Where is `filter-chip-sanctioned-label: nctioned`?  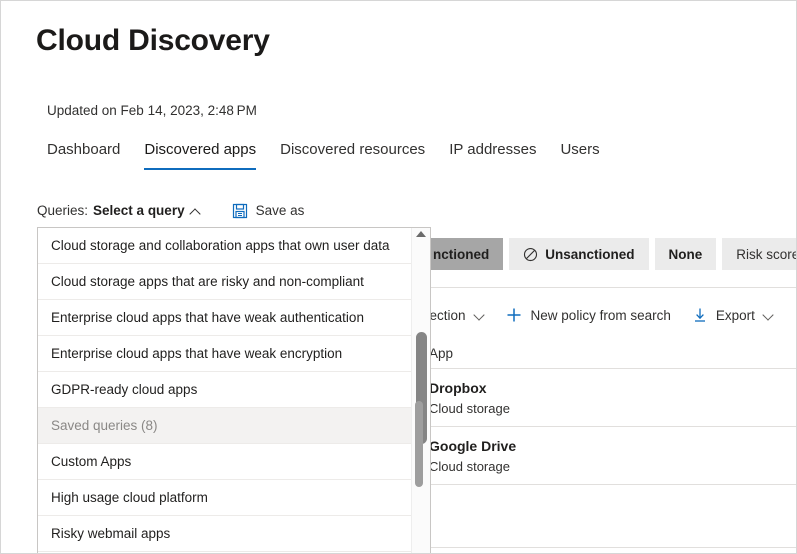
filter-chip-sanctioned-label: nctioned is located at coordinates (461, 254).